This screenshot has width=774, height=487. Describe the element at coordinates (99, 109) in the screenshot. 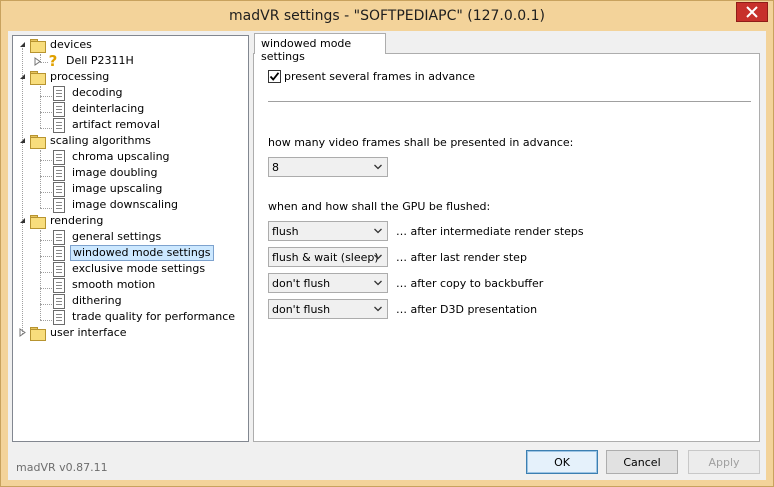

I see `tree-item-deinterlacing: deinterlacing` at that location.